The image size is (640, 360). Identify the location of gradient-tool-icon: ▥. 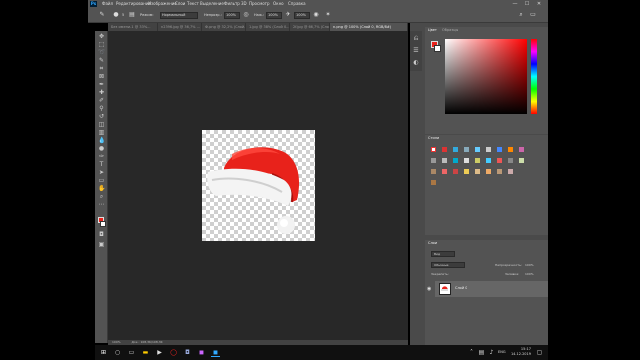
(101, 132).